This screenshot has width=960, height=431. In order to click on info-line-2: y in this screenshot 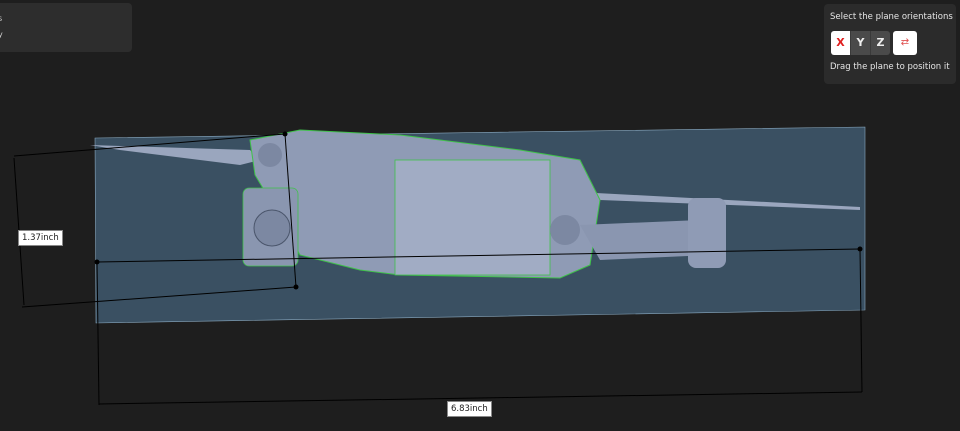, I will do `click(1, 34)`.